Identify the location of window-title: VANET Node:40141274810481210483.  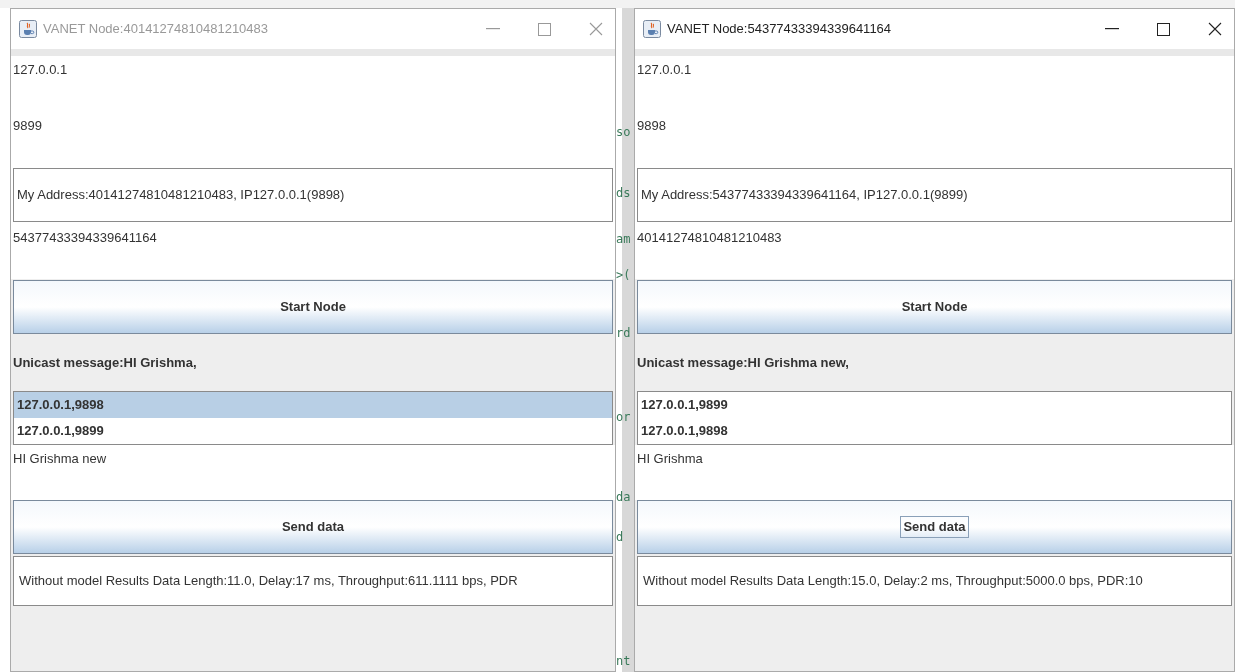
(156, 29).